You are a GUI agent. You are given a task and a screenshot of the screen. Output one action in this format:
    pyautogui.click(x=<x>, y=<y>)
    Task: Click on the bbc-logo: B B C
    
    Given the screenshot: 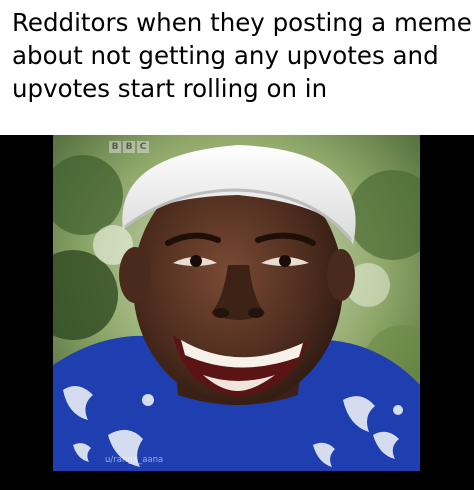 What is the action you would take?
    pyautogui.click(x=129, y=147)
    